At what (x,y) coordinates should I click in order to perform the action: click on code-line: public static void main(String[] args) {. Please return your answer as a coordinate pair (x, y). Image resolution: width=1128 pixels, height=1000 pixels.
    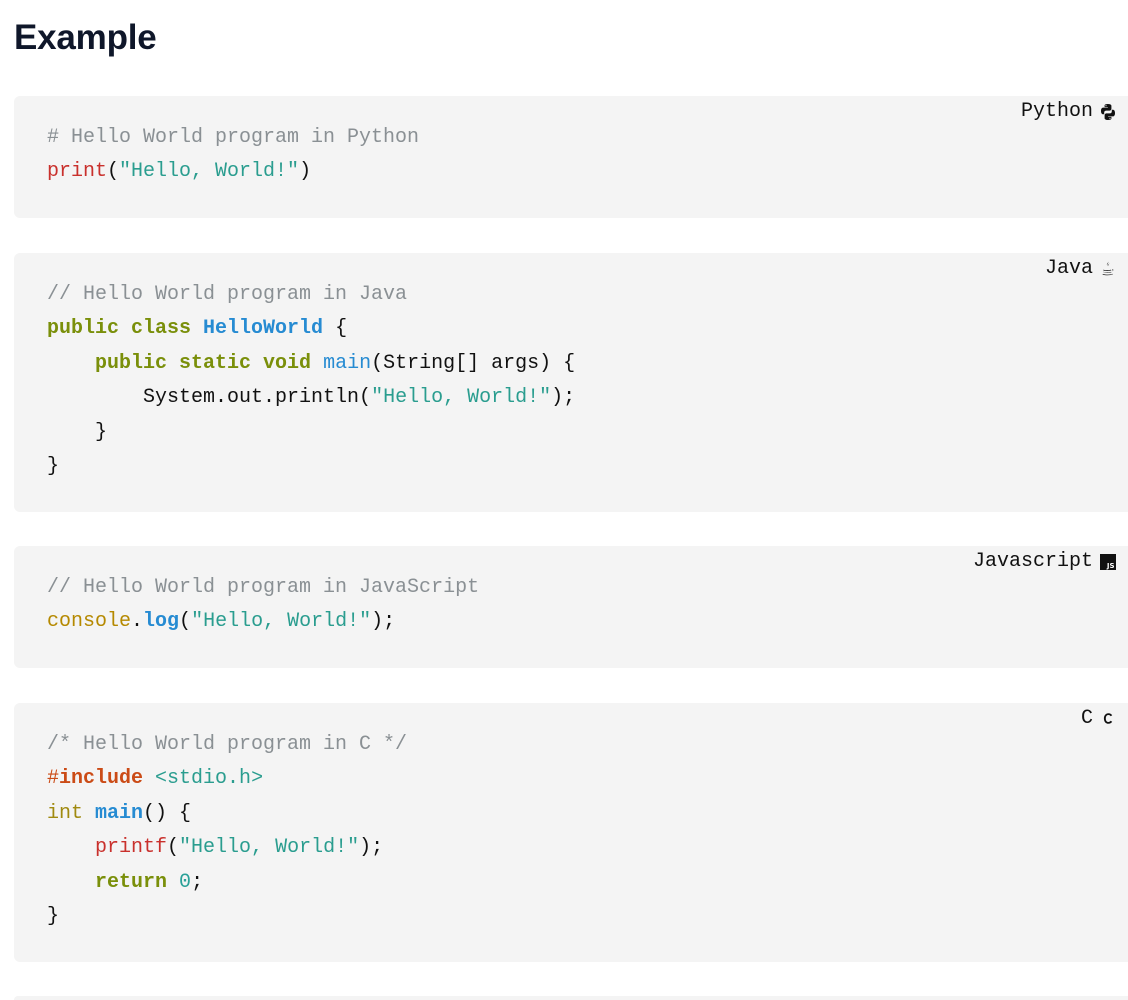
    Looking at the image, I should click on (311, 364).